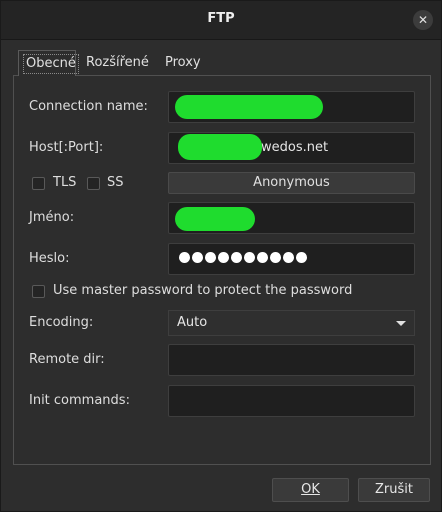  What do you see at coordinates (88, 106) in the screenshot?
I see `connection-name-label: Connection name:` at bounding box center [88, 106].